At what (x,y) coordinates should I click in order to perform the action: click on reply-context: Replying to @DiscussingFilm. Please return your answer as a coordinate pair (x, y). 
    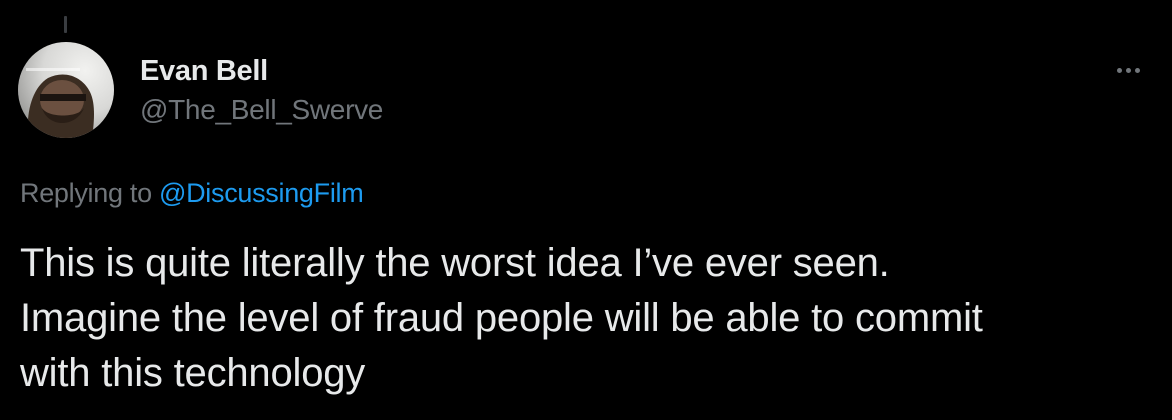
    Looking at the image, I should click on (192, 193).